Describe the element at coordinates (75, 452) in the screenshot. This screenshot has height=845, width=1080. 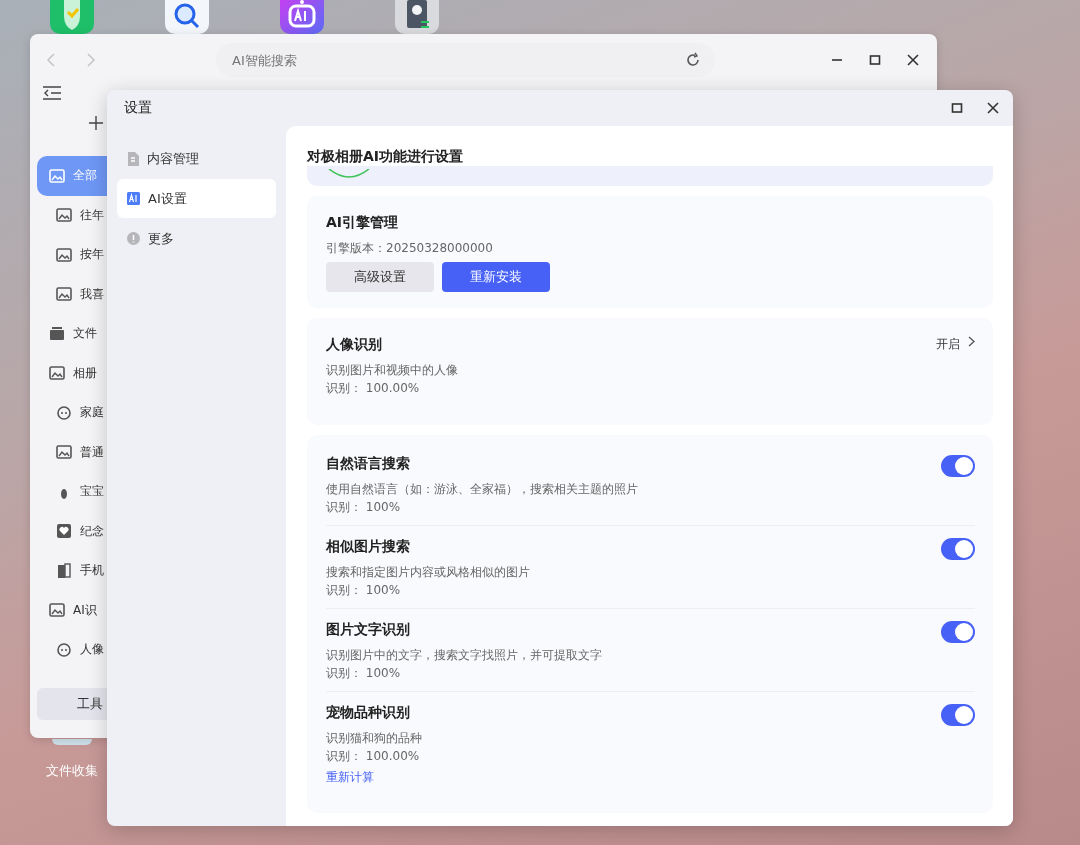
I see `sidebar-item: 普通` at that location.